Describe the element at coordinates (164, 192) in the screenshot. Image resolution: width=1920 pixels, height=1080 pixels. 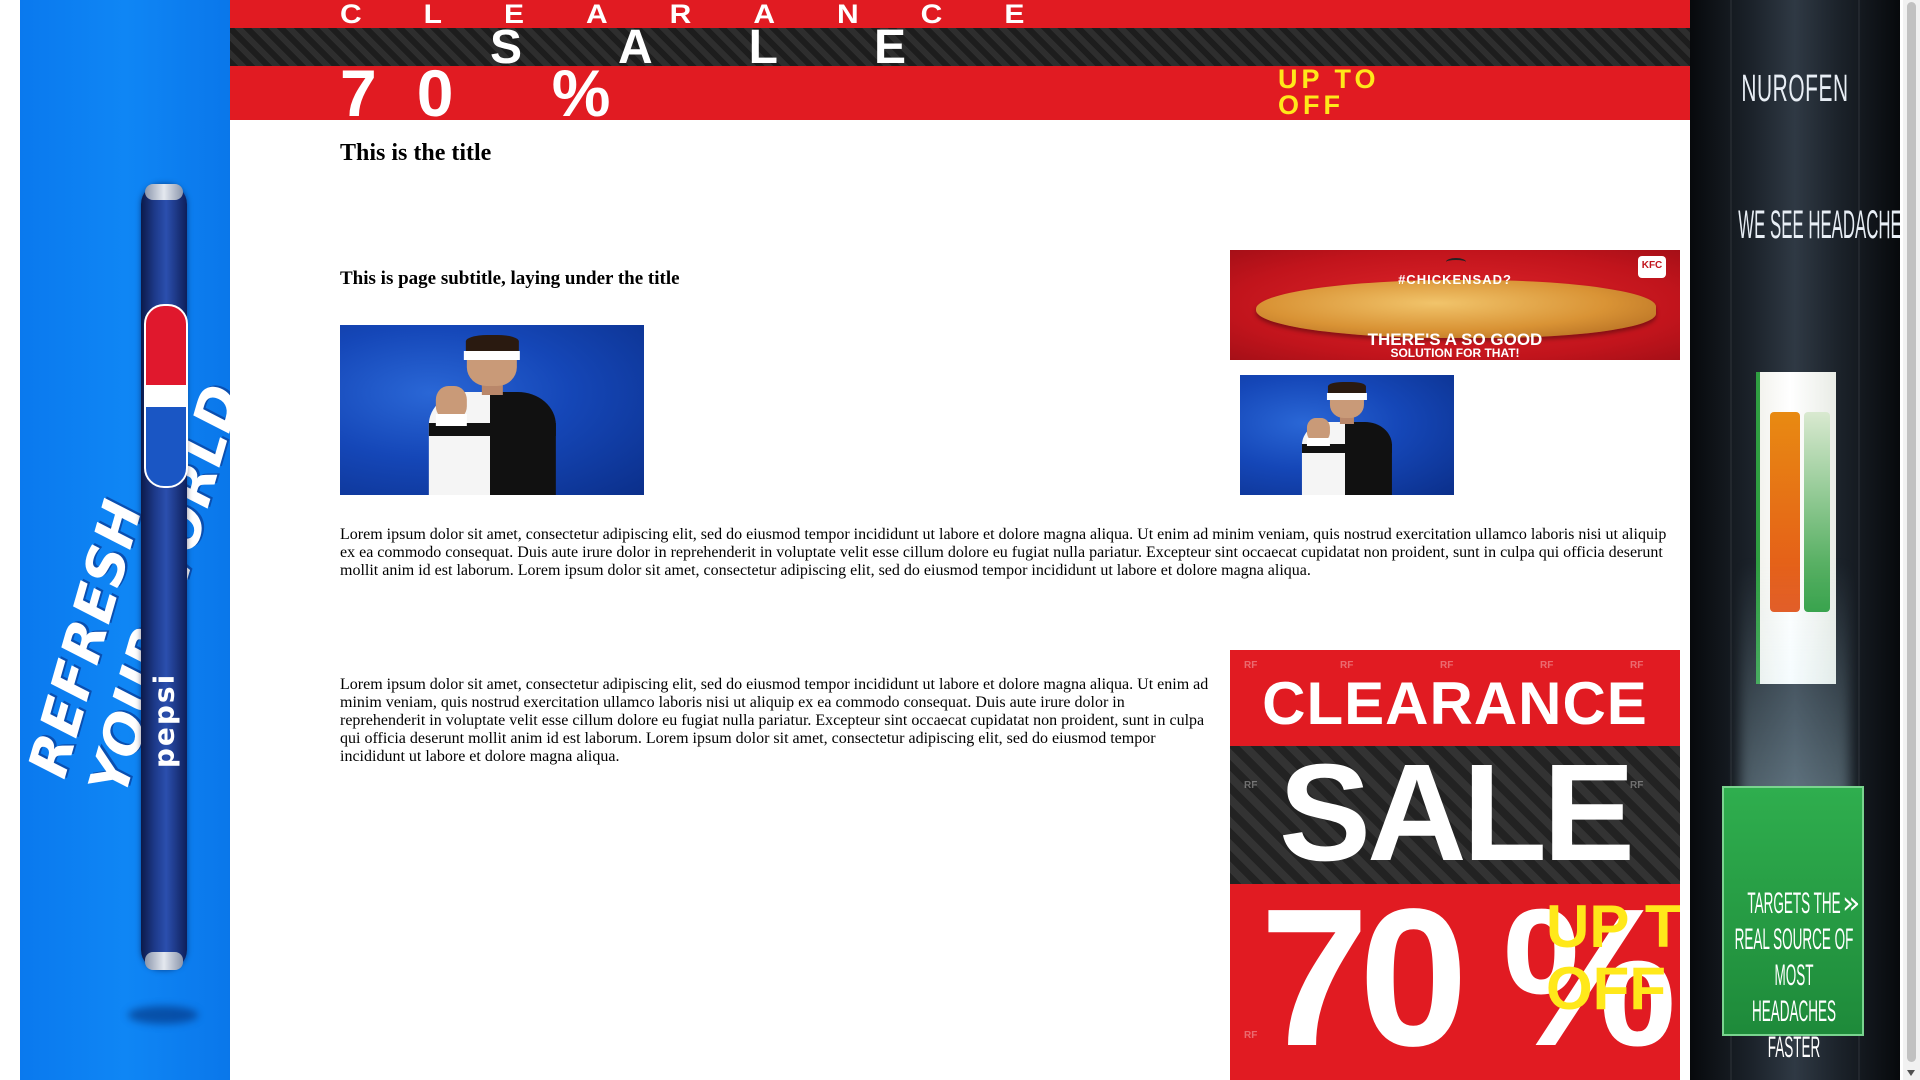
I see `can-top` at that location.